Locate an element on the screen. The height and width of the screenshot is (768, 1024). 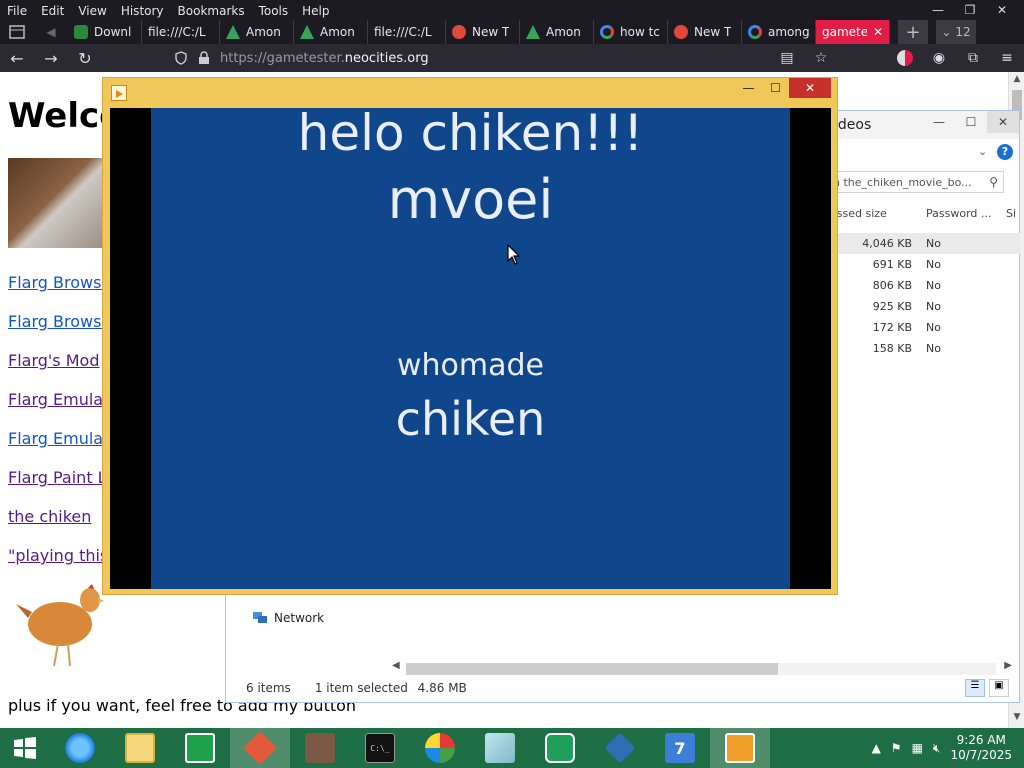
tab-9: among is located at coordinates (779, 32).